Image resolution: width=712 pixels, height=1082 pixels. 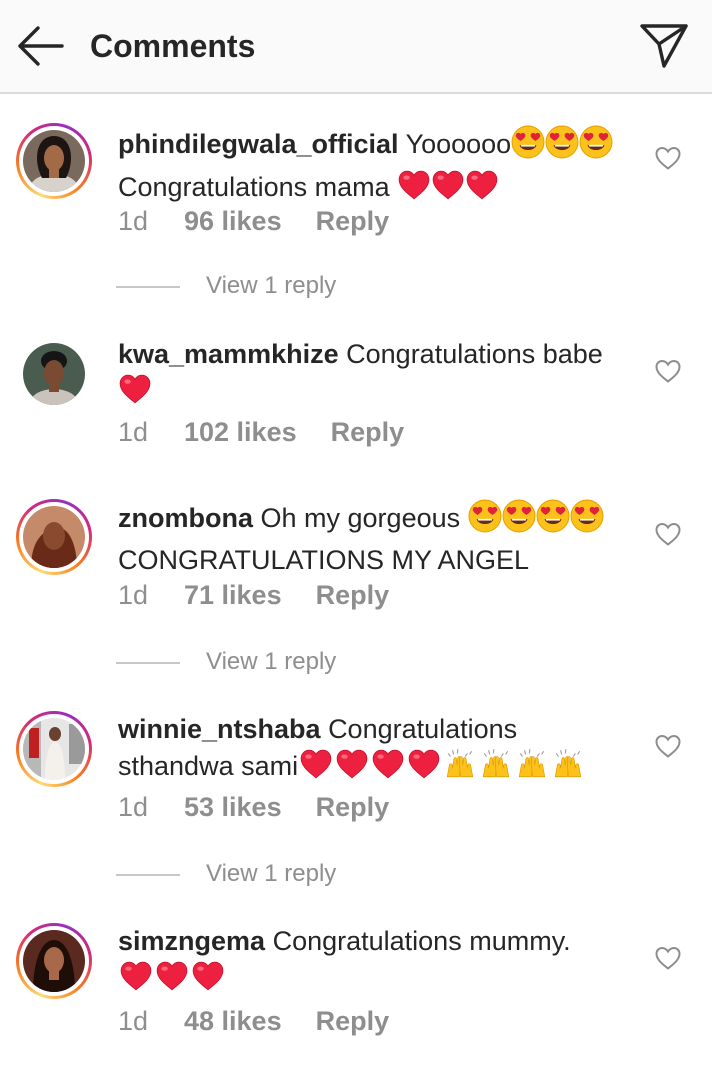 I want to click on comment-username: winnie_ntshaba, so click(x=219, y=729).